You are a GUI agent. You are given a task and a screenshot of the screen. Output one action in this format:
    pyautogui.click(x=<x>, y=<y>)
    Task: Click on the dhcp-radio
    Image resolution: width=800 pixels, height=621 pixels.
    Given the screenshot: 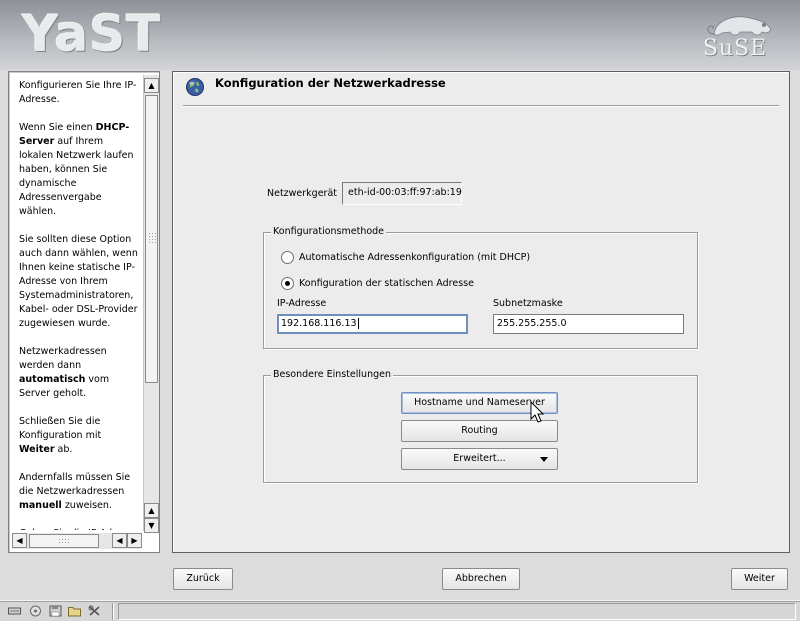 What is the action you would take?
    pyautogui.click(x=287, y=257)
    